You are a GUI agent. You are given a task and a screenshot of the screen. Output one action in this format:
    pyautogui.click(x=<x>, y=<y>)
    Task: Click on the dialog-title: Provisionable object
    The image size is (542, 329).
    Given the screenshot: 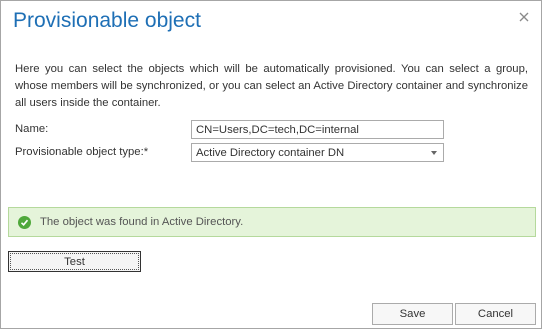 What is the action you would take?
    pyautogui.click(x=107, y=20)
    